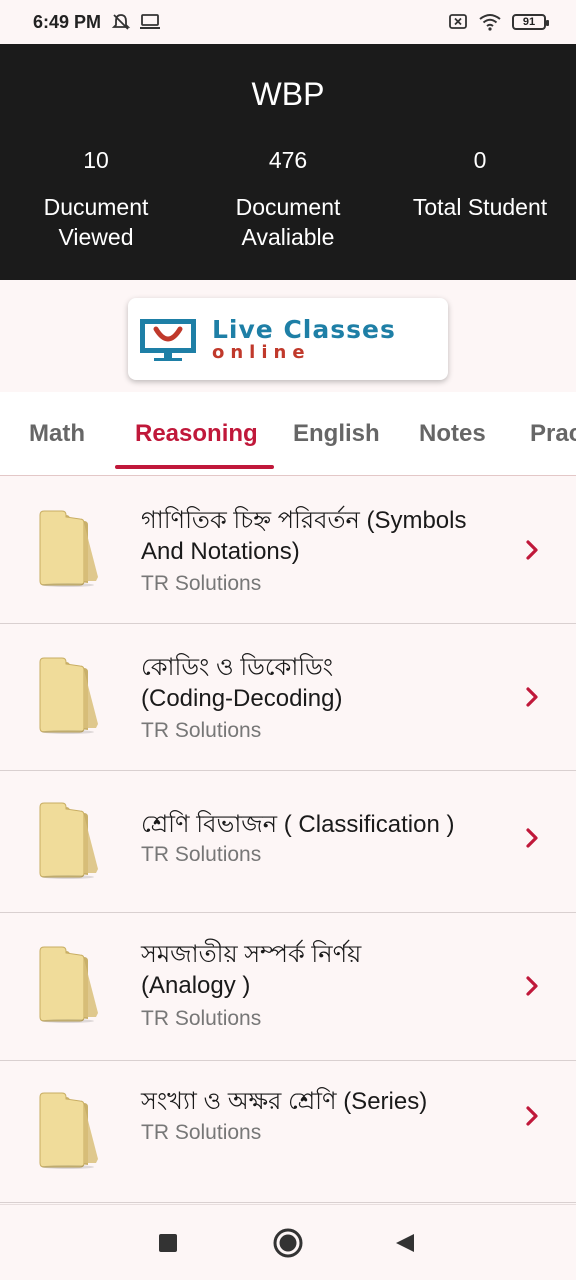  What do you see at coordinates (242, 698) in the screenshot?
I see `item-title-line: (Coding-Decoding)` at bounding box center [242, 698].